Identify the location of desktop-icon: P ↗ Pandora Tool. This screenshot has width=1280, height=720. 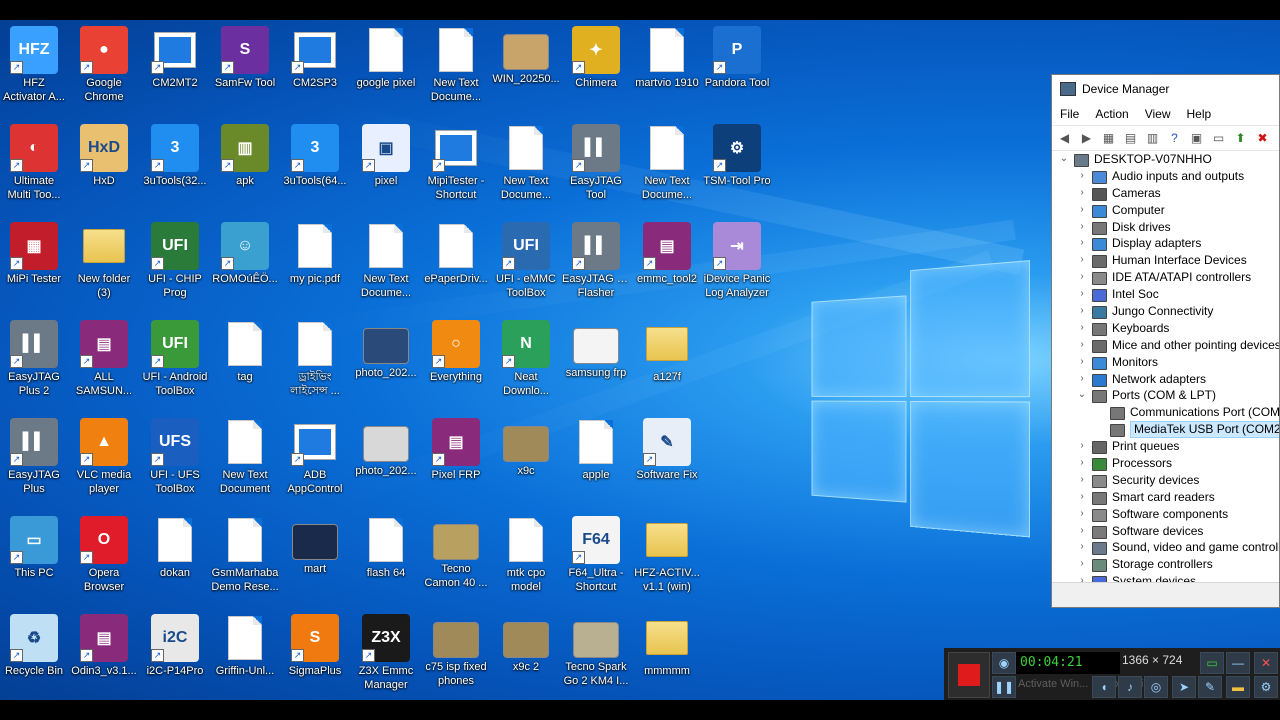
(737, 72).